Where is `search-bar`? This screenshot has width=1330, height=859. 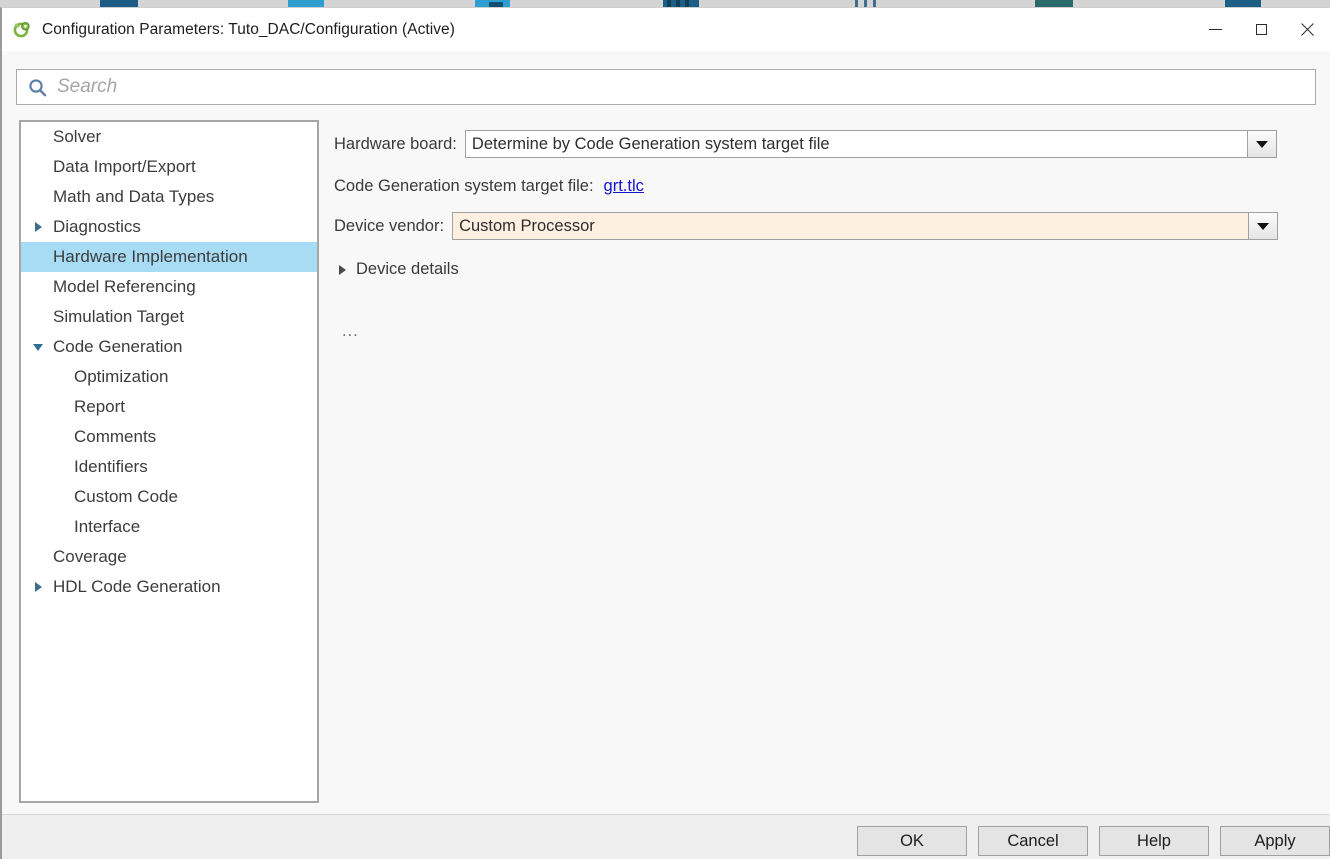
search-bar is located at coordinates (666, 87).